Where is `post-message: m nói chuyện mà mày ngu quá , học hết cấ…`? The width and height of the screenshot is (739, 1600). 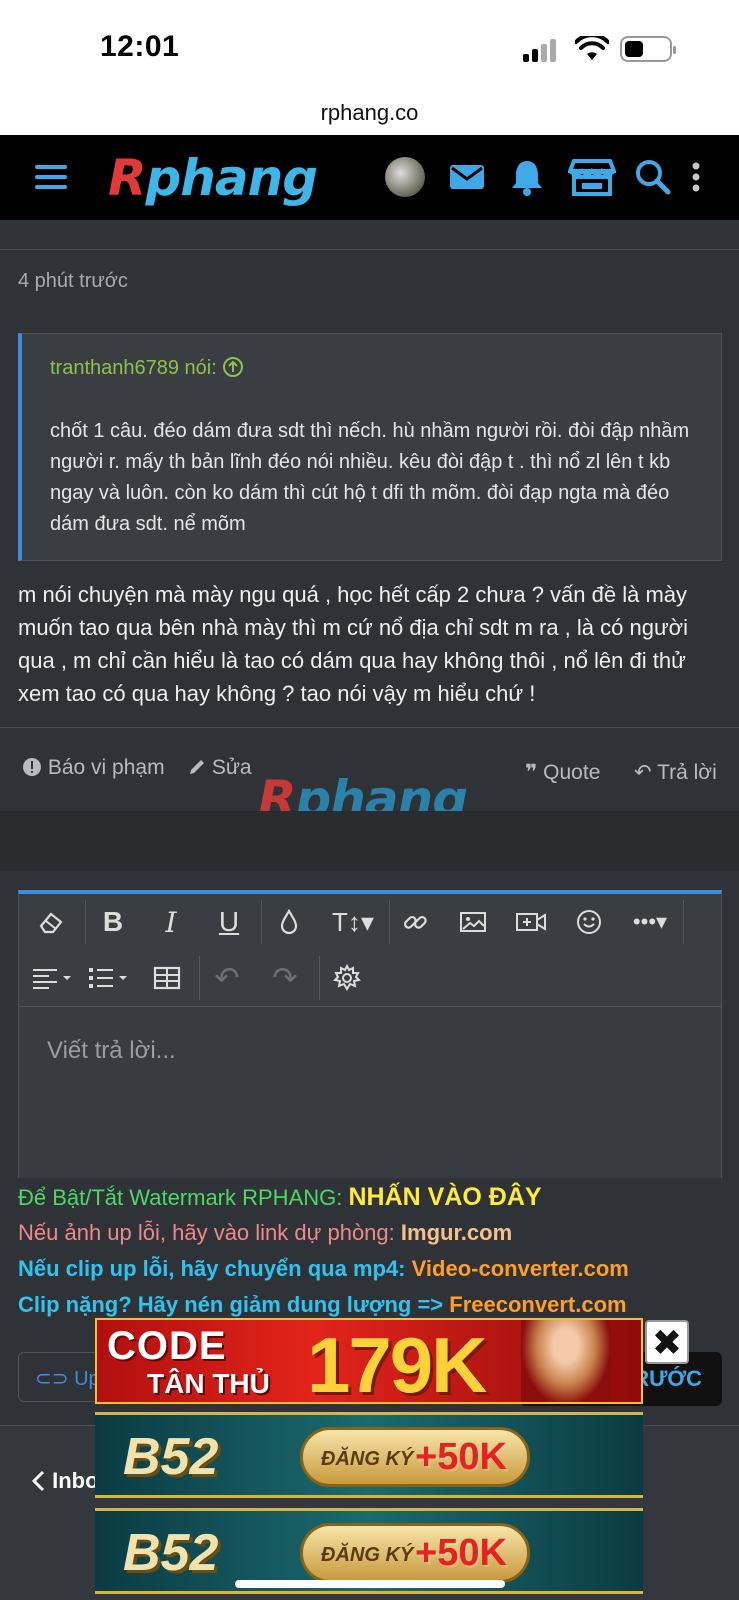
post-message: m nói chuyện mà mày ngu quá , học hết cấ… is located at coordinates (353, 644).